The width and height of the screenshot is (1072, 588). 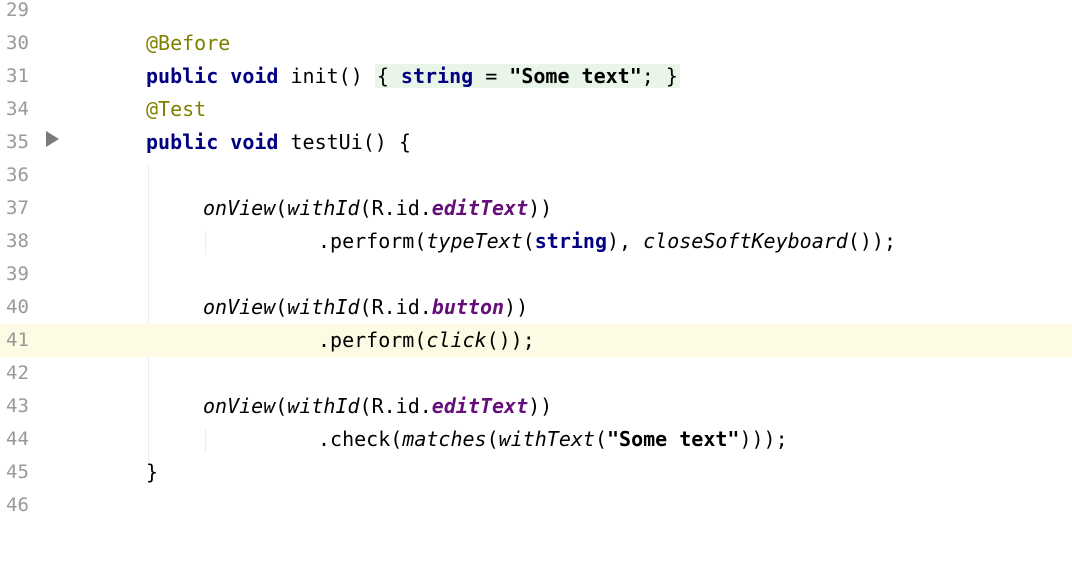 What do you see at coordinates (382, 76) in the screenshot?
I see `brace-token: {` at bounding box center [382, 76].